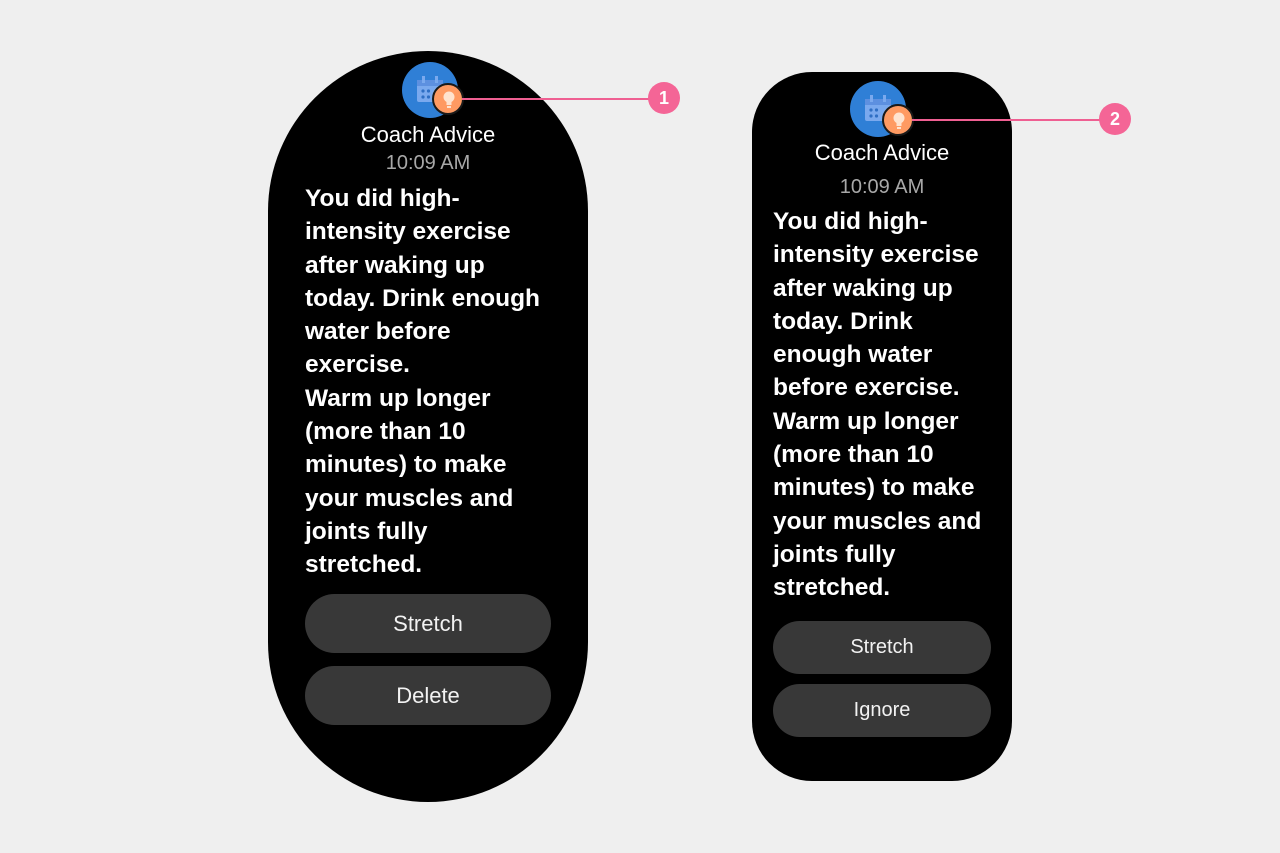 This screenshot has width=1280, height=853. I want to click on delete-button: Delete, so click(428, 695).